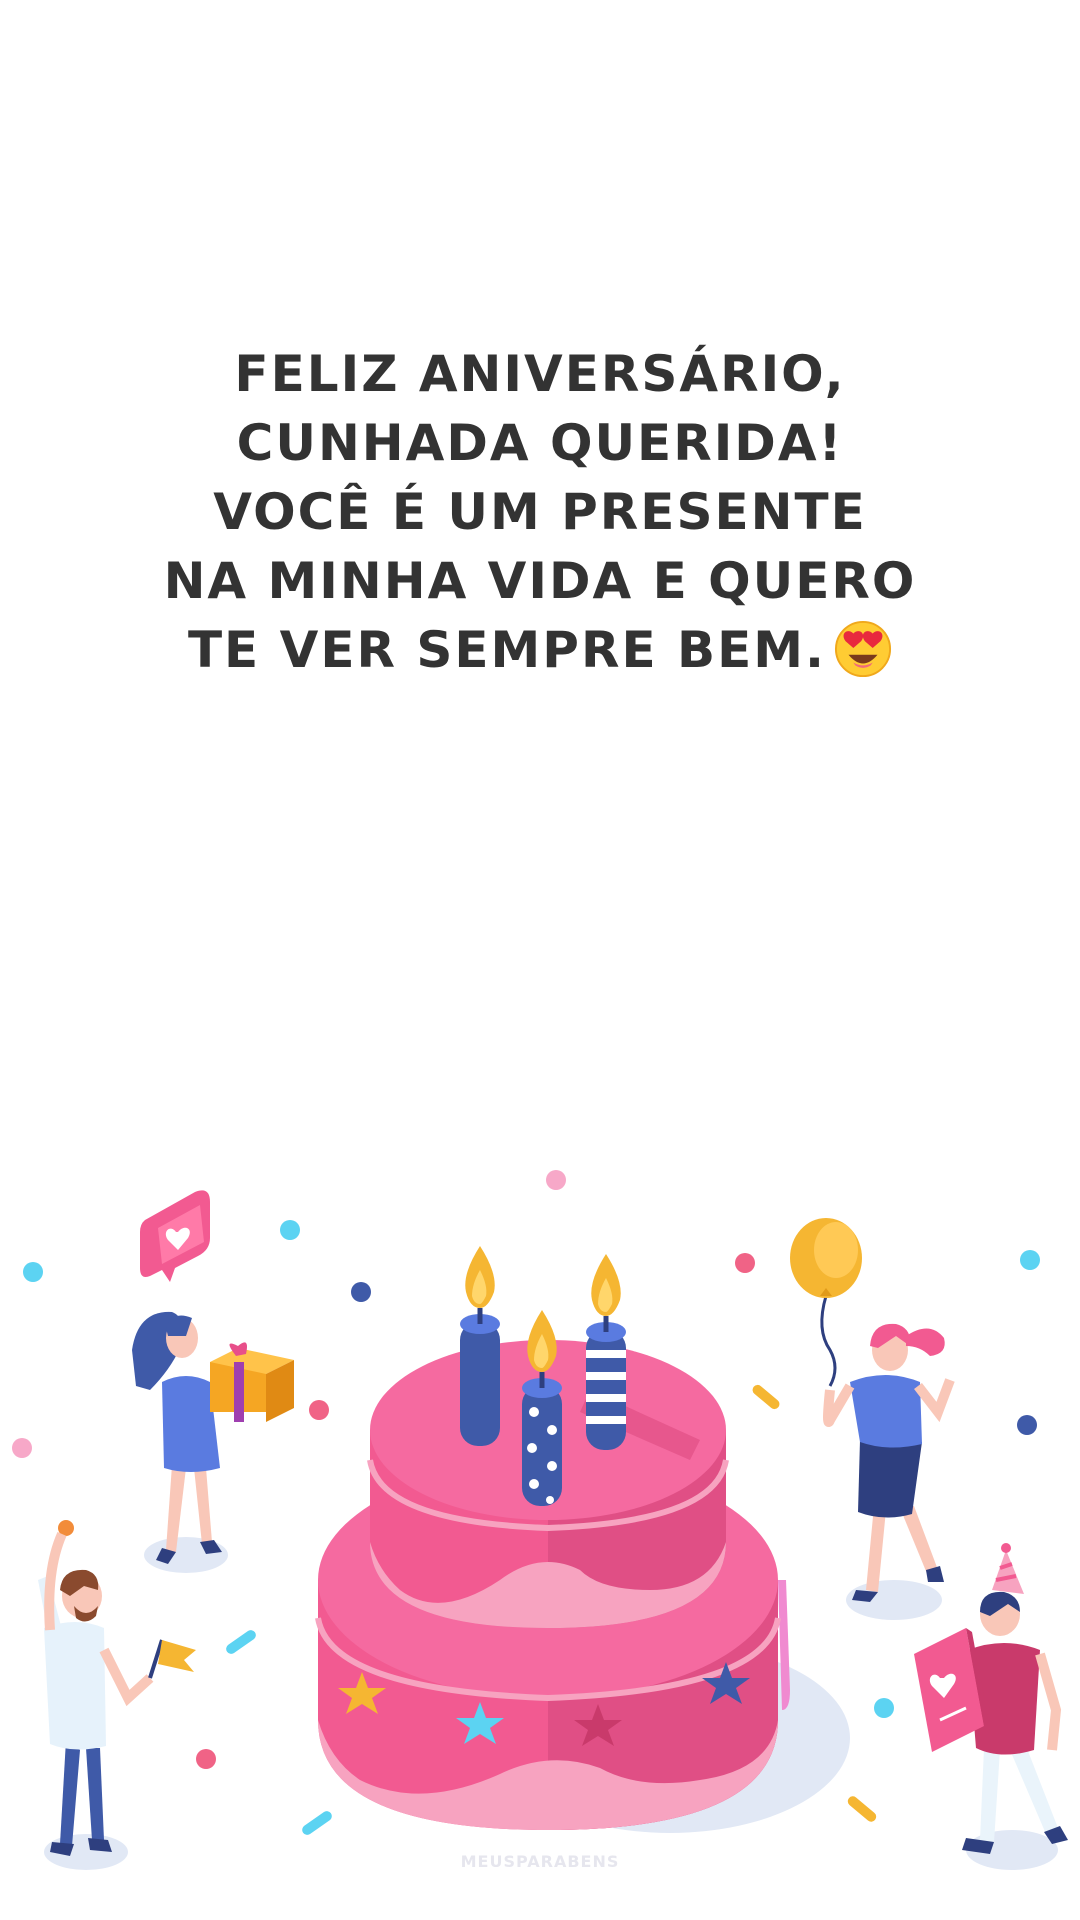 Image resolution: width=1080 pixels, height=1920 pixels. What do you see at coordinates (826, 1302) in the screenshot?
I see `balloon-icon` at bounding box center [826, 1302].